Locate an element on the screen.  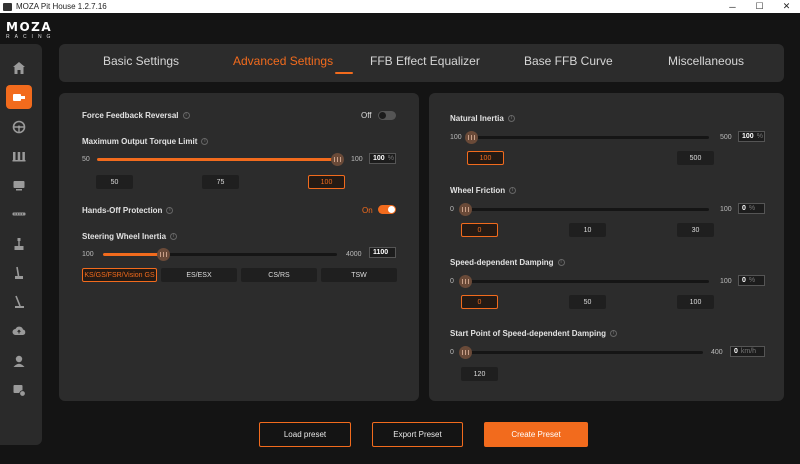
wheel-friction-label-text: Wheel Friction is located at coordinates (478, 190).